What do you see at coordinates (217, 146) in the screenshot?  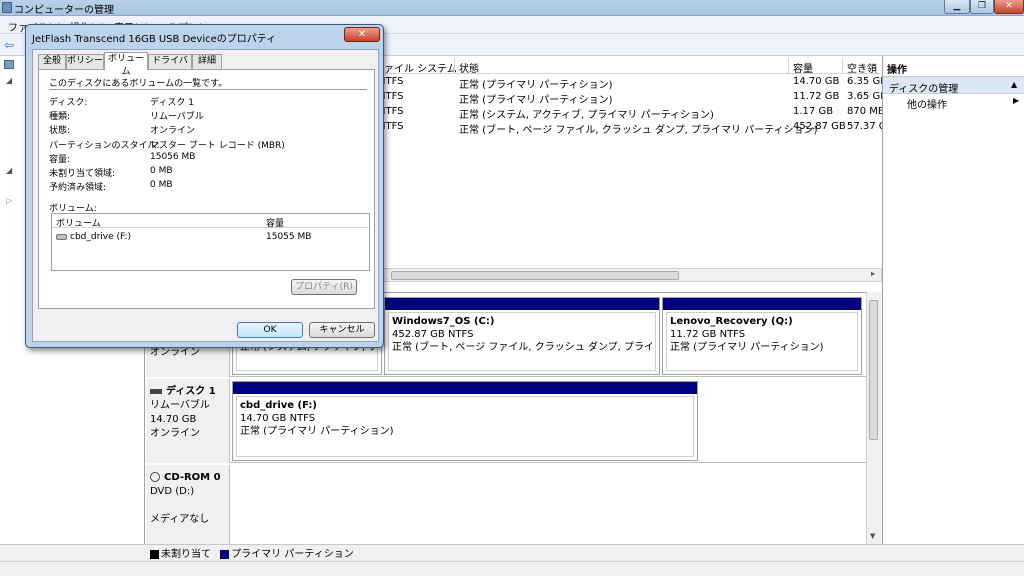 I see `prop-value: マスター ブート レコード (MBR)` at bounding box center [217, 146].